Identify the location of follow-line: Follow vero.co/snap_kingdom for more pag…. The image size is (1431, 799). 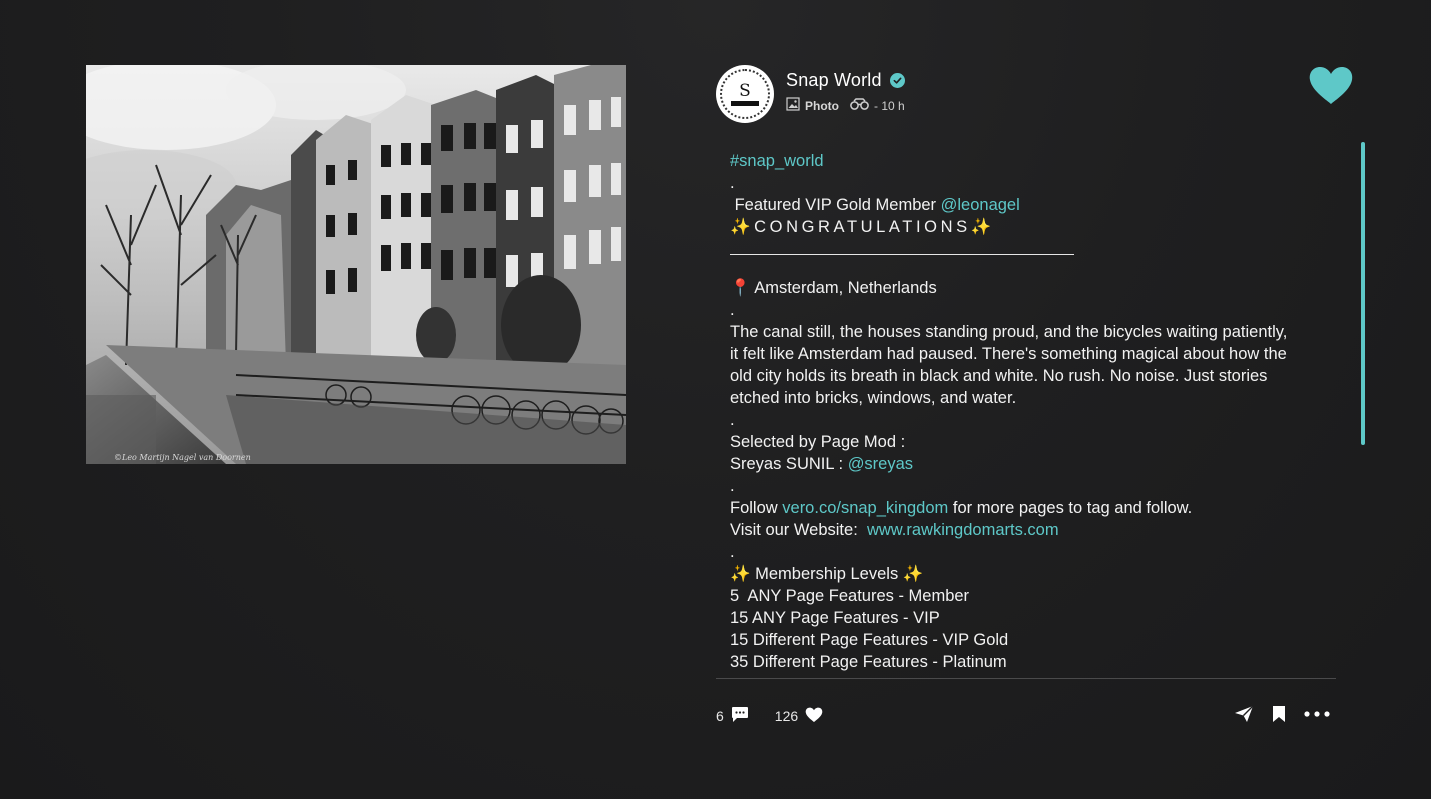
(1015, 508).